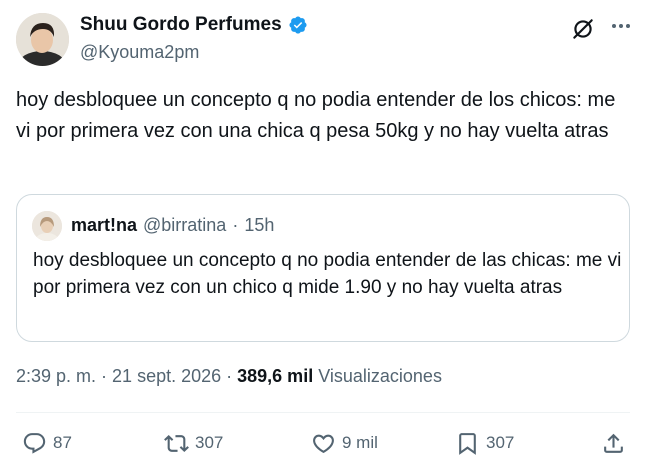 The image size is (646, 470). I want to click on share-button, so click(613, 443).